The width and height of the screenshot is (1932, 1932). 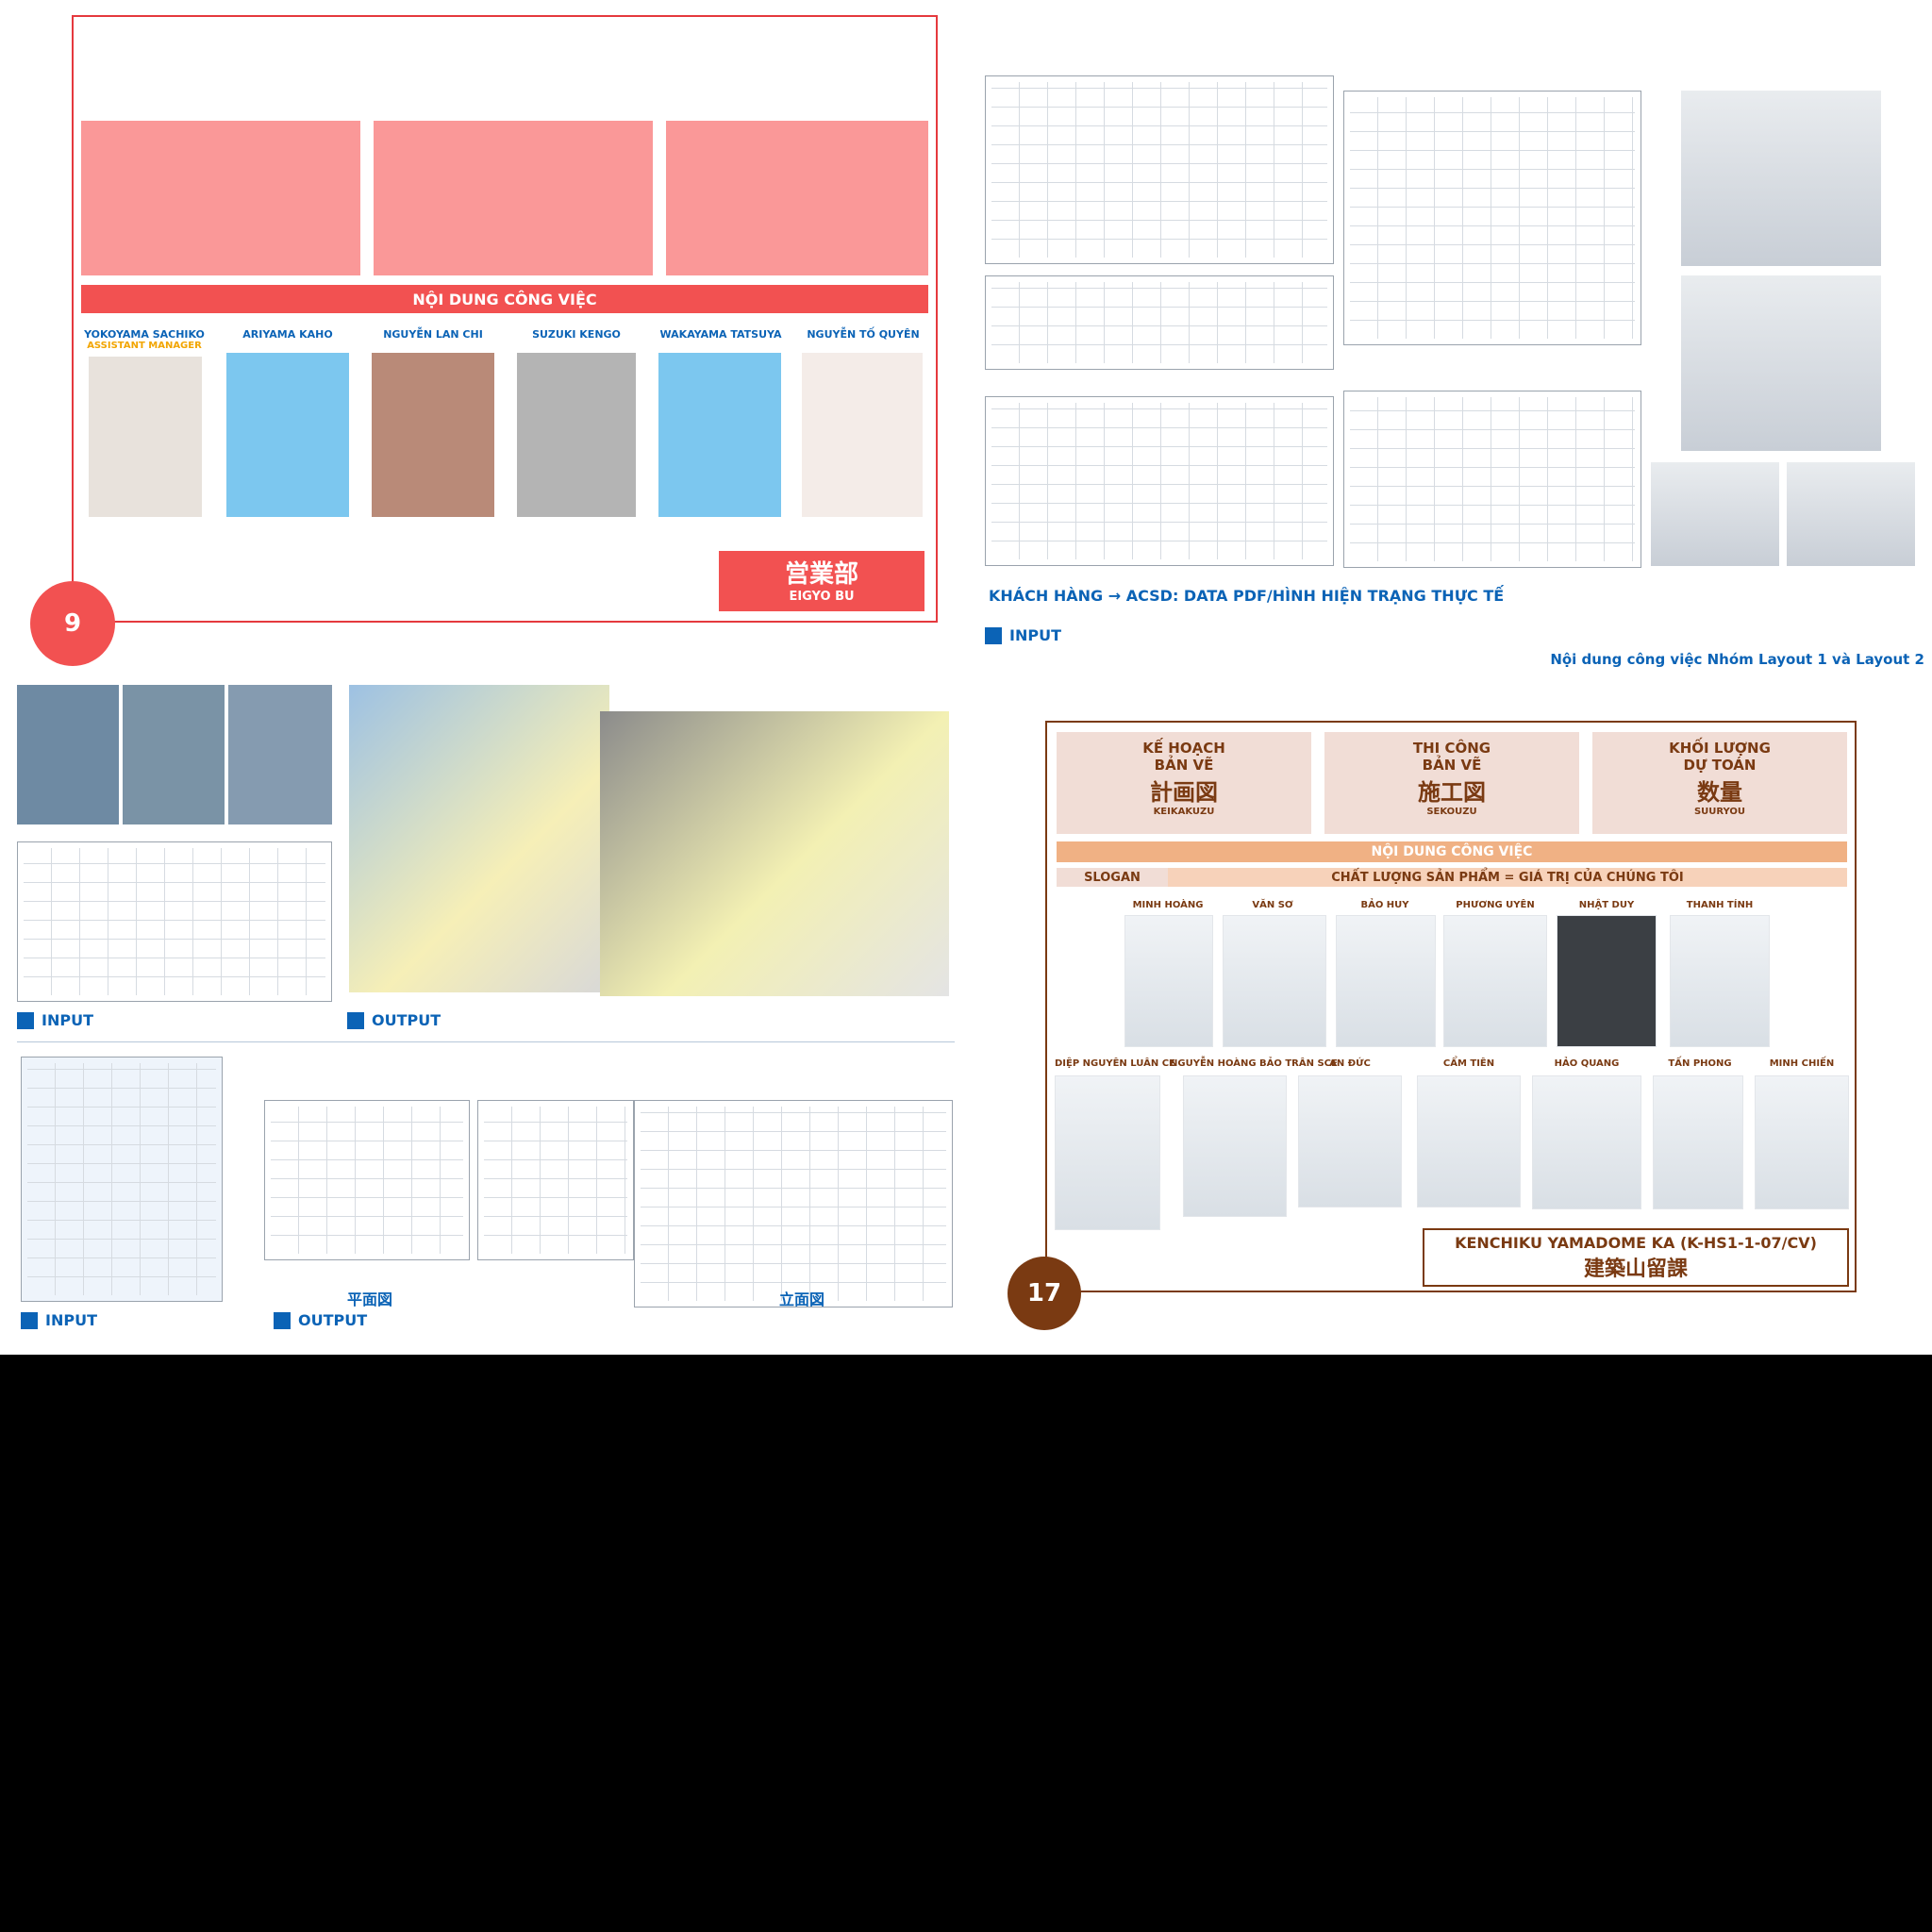 What do you see at coordinates (1606, 905) in the screenshot?
I see `member-name: NHẬT DUY` at bounding box center [1606, 905].